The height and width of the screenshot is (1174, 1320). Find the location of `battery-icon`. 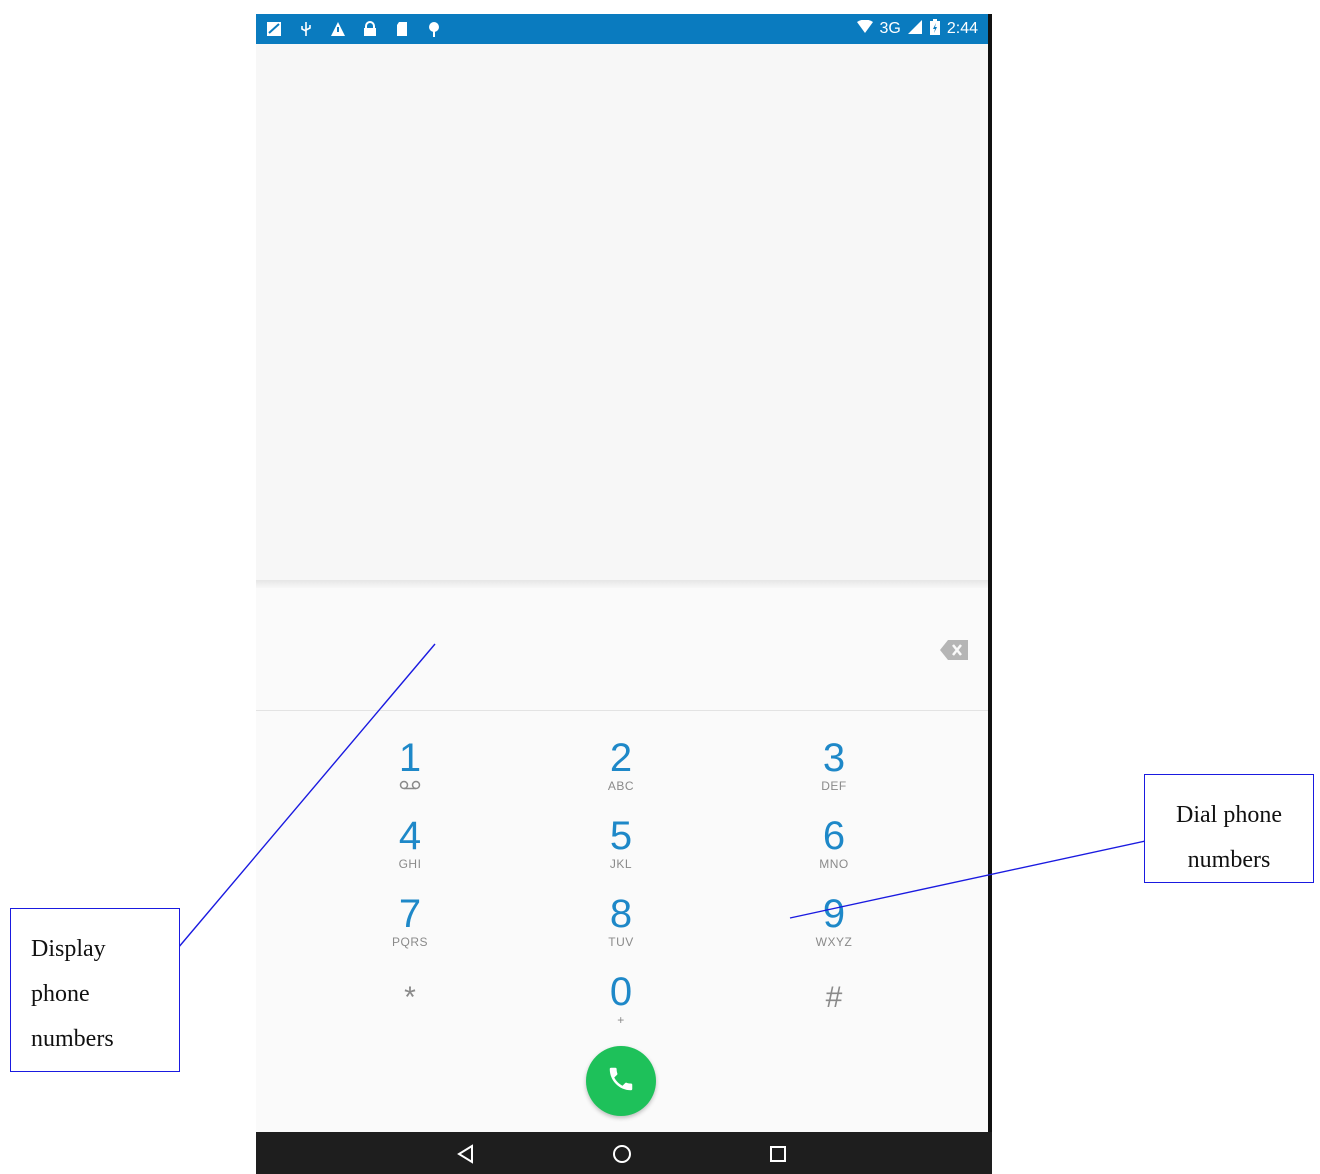

battery-icon is located at coordinates (935, 29).